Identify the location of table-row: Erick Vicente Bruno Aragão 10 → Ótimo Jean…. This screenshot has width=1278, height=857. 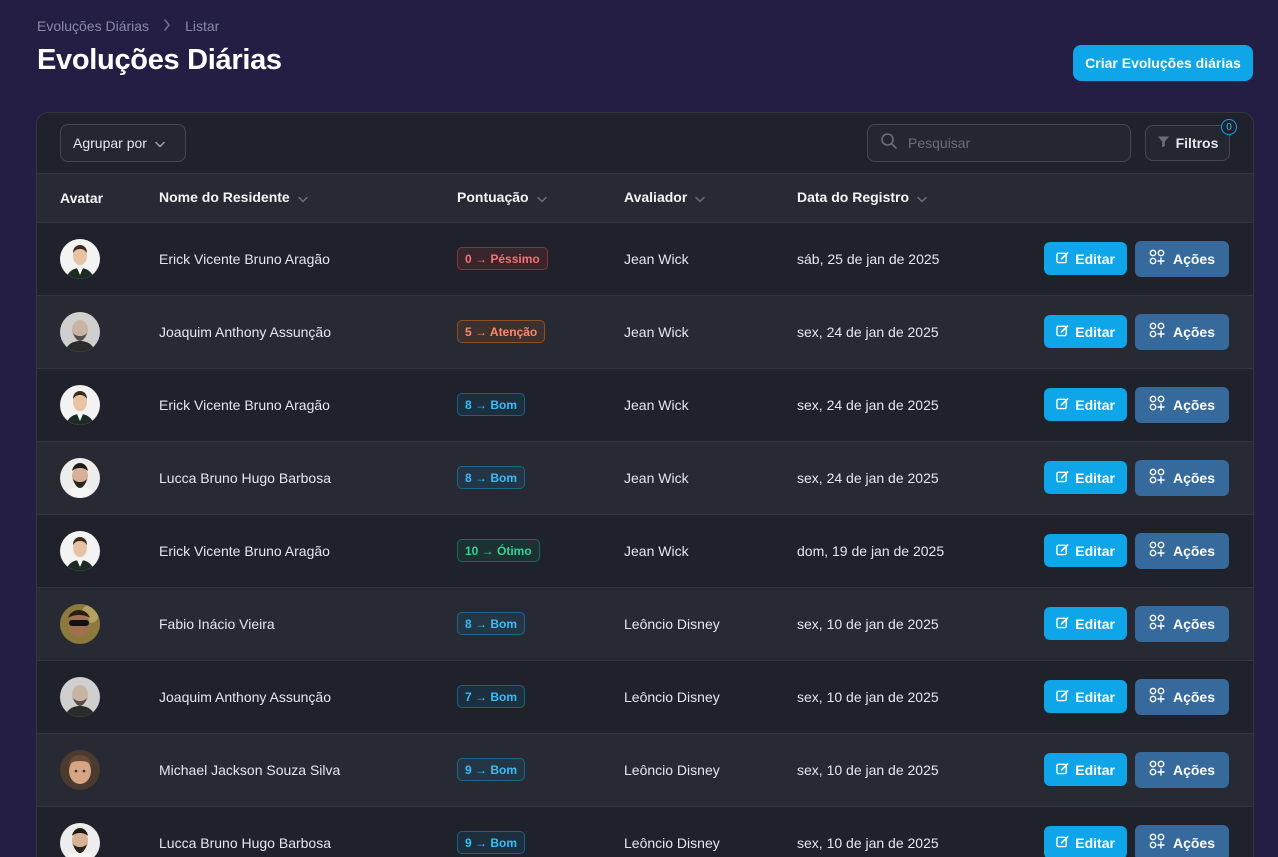
(645, 550).